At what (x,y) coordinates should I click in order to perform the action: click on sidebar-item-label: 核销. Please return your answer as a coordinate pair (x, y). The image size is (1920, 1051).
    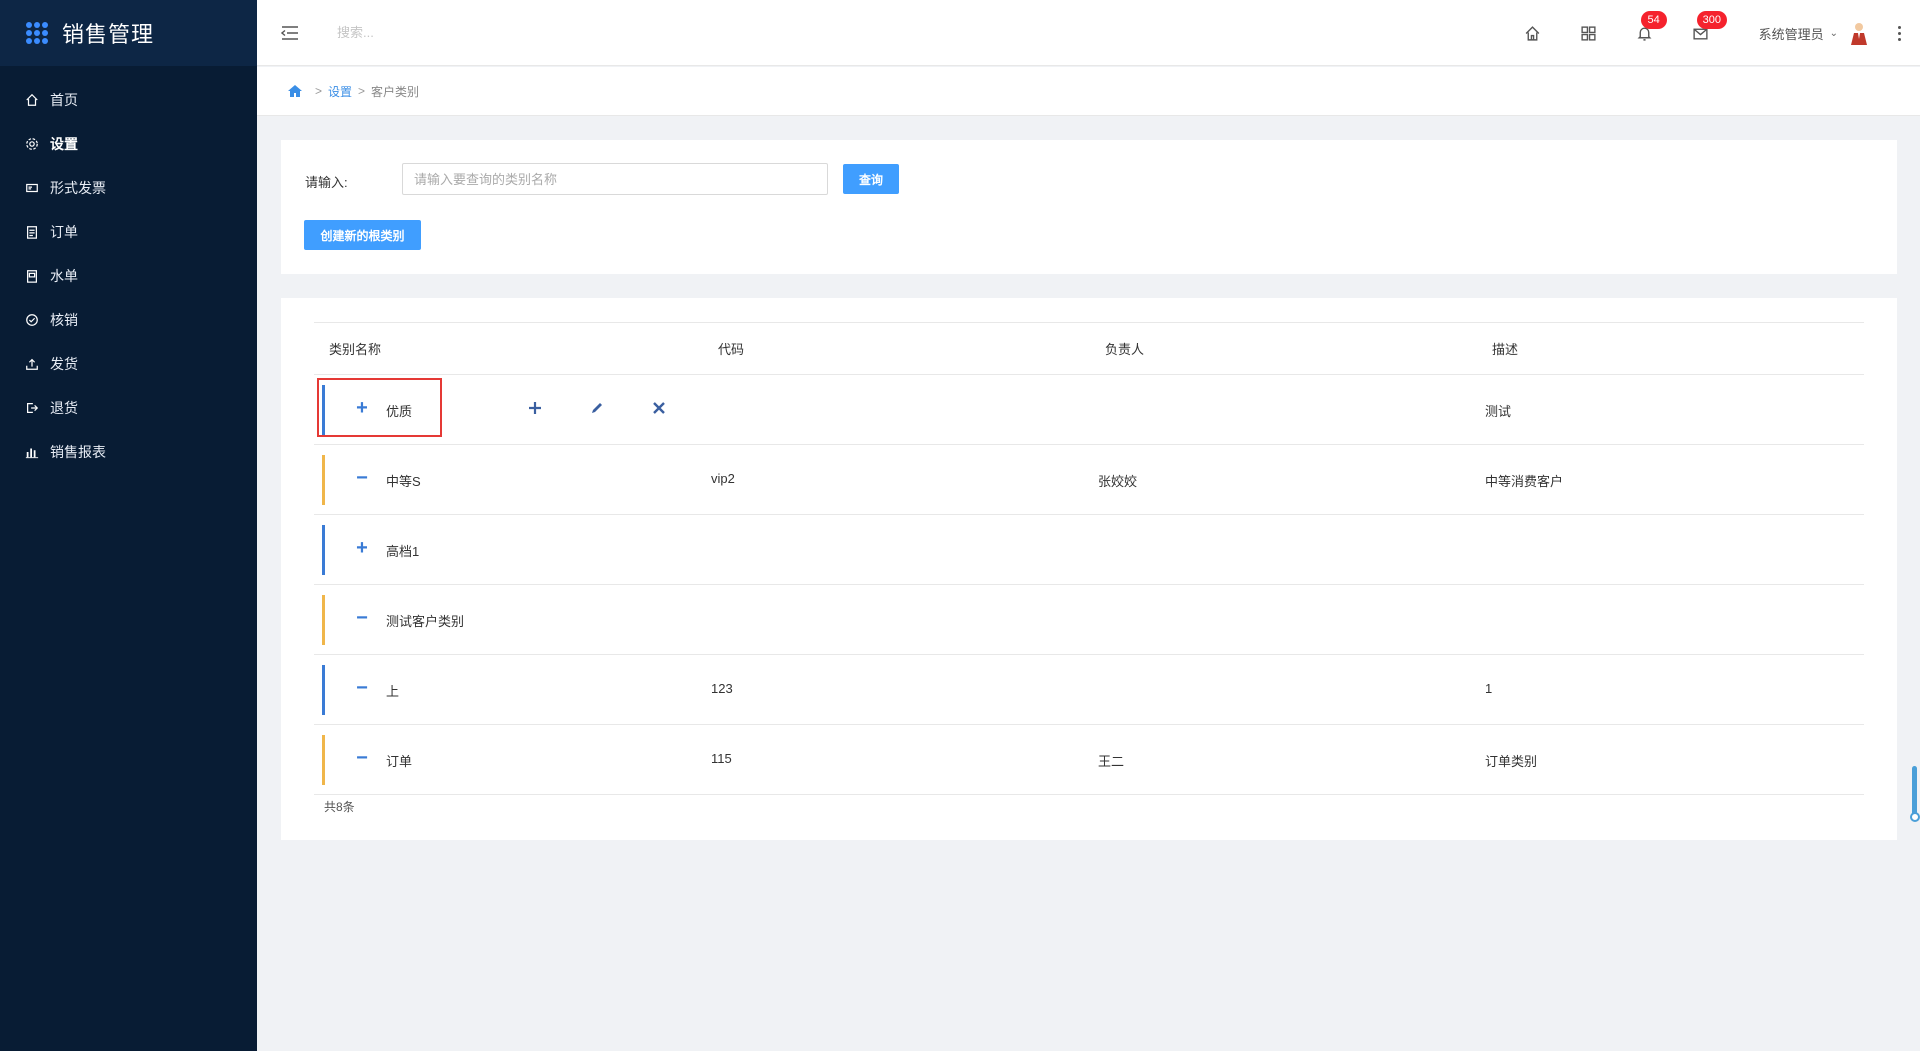
    Looking at the image, I should click on (64, 320).